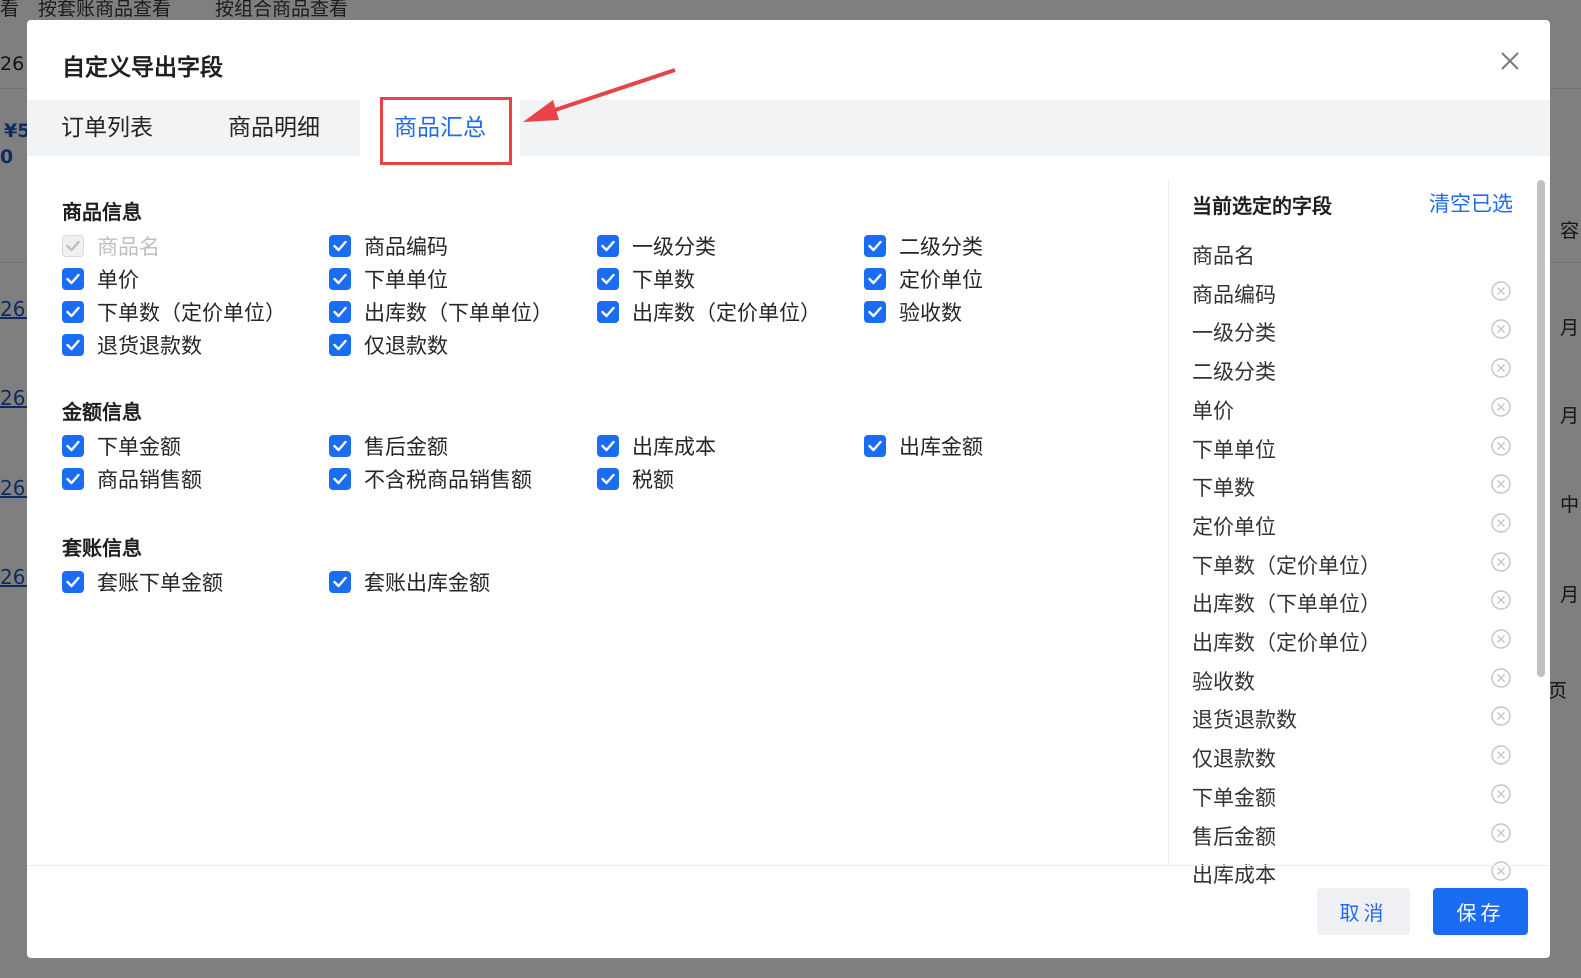  I want to click on field-checkbox: 套账出库金额, so click(409, 582).